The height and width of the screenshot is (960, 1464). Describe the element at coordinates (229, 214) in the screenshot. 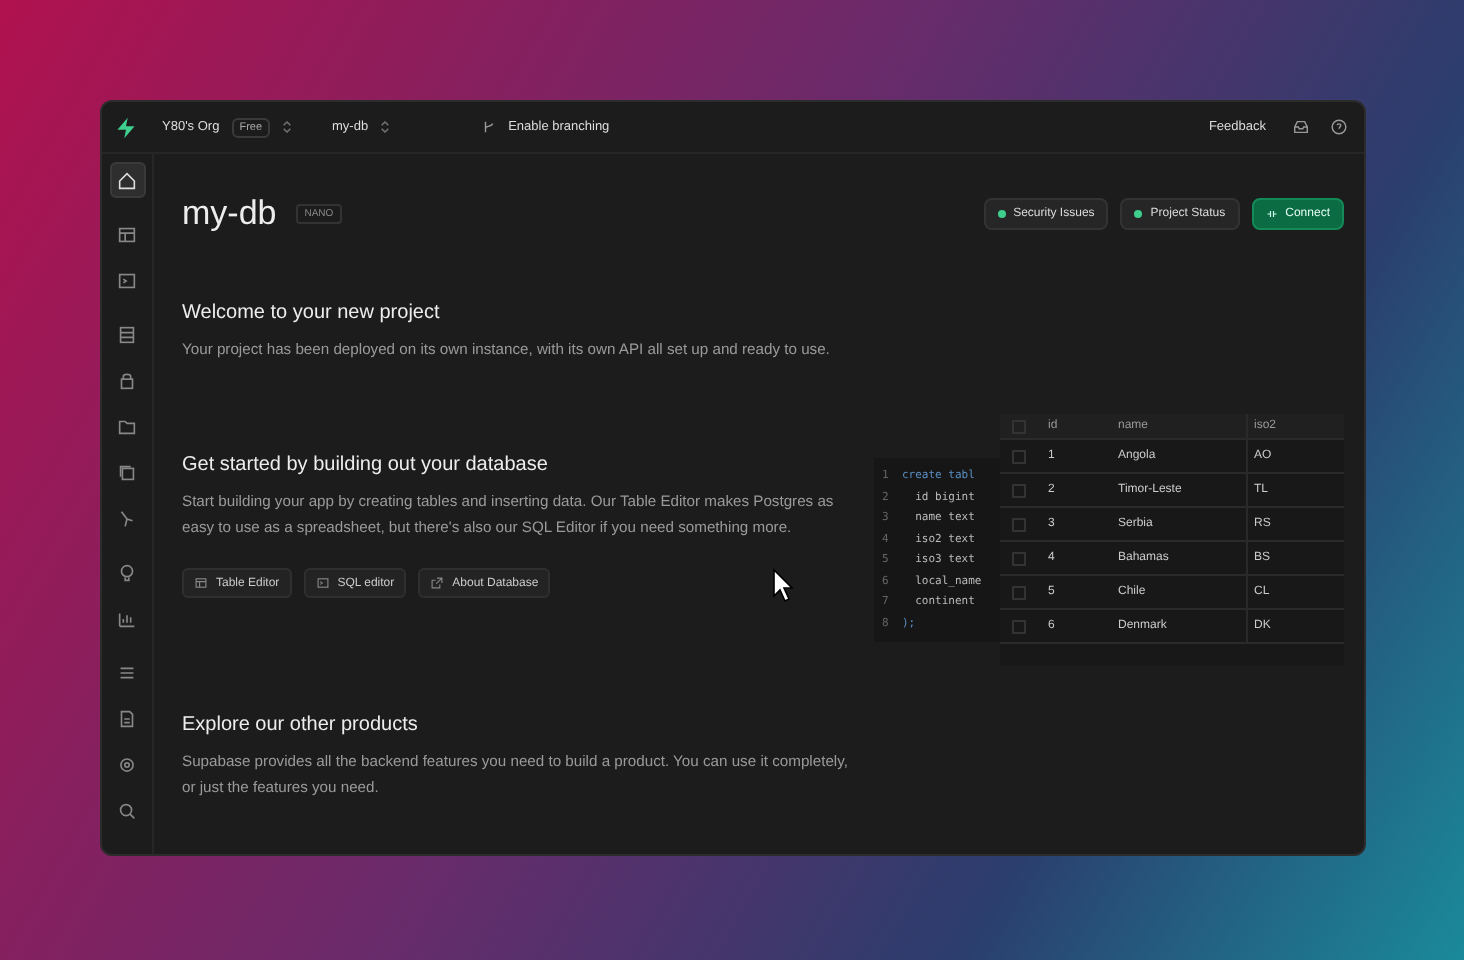

I see `project-title: my-db` at that location.